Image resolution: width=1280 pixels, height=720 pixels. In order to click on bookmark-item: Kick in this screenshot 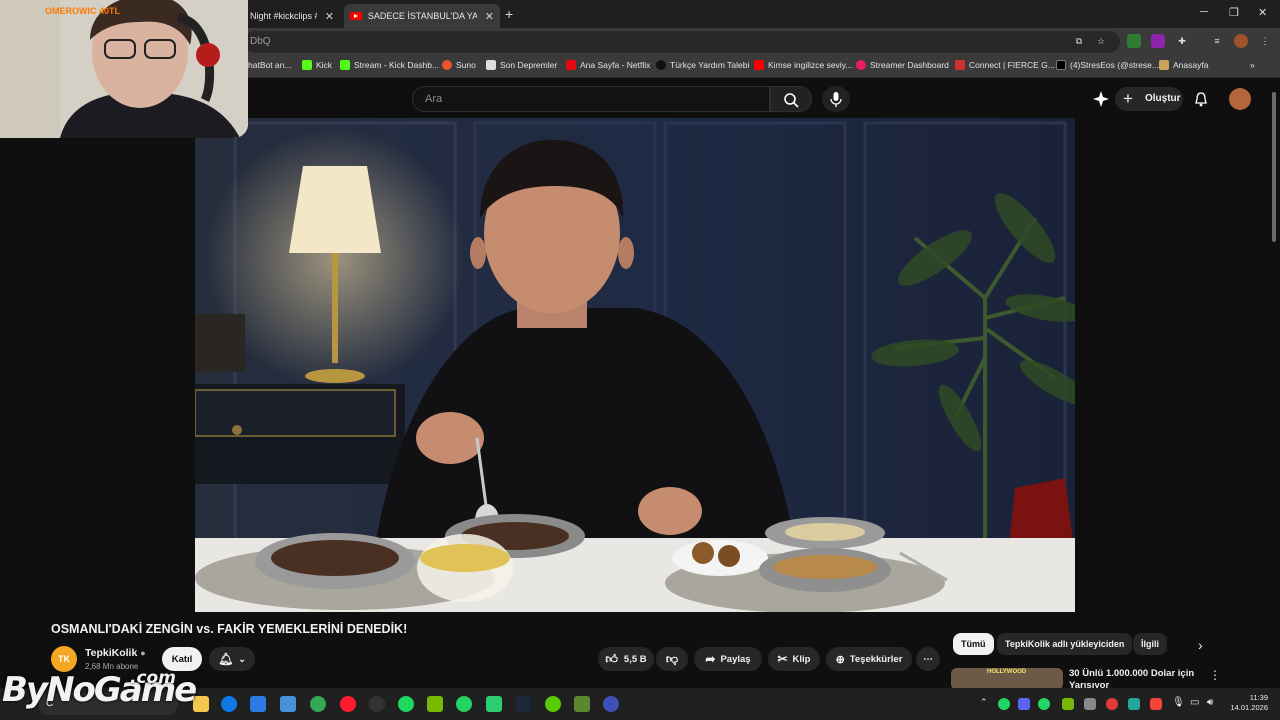, I will do `click(317, 65)`.